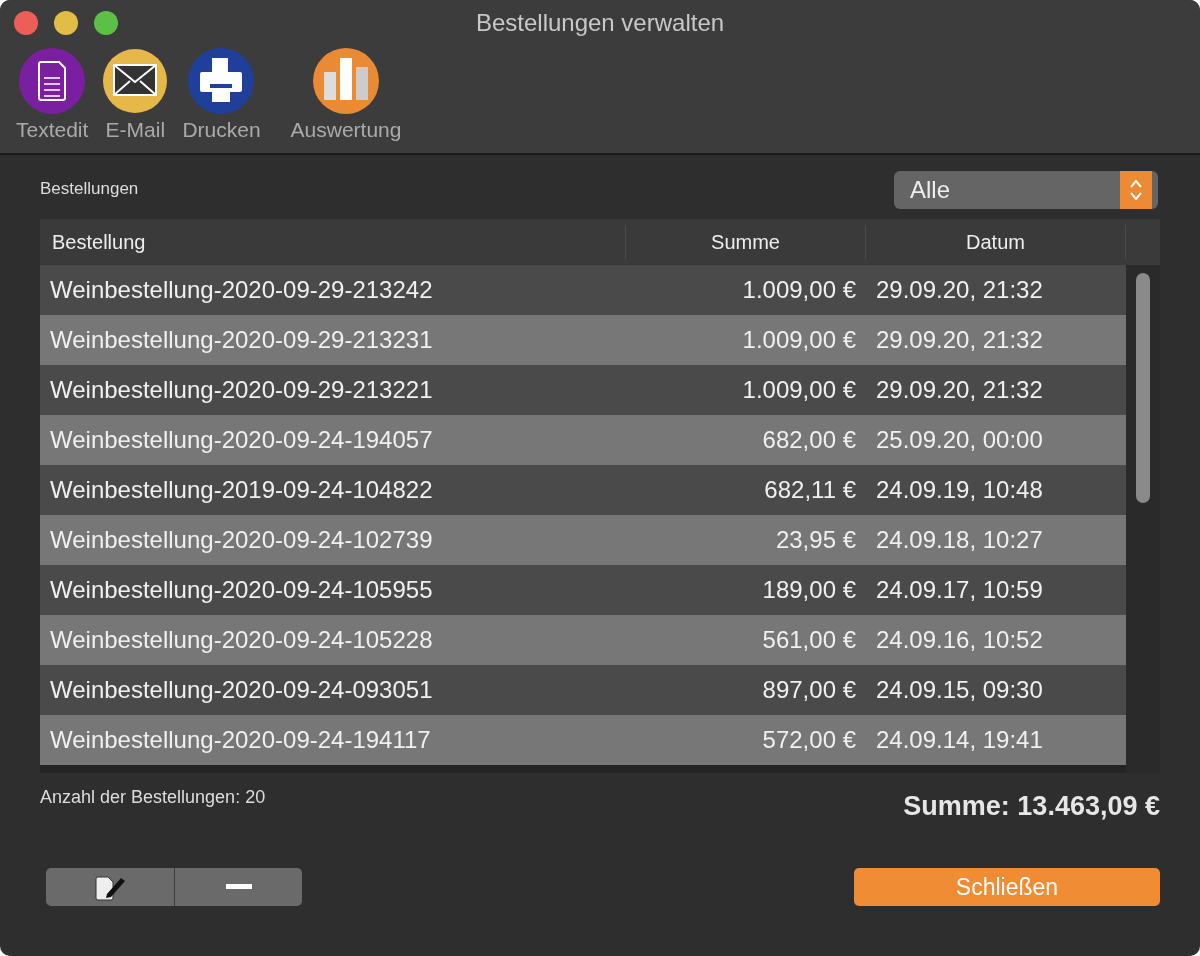 The height and width of the screenshot is (956, 1200). I want to click on table-row: Weinbestellung-2020-09-24-194057 682,00 € 25.09.20, 00:00, so click(583, 440).